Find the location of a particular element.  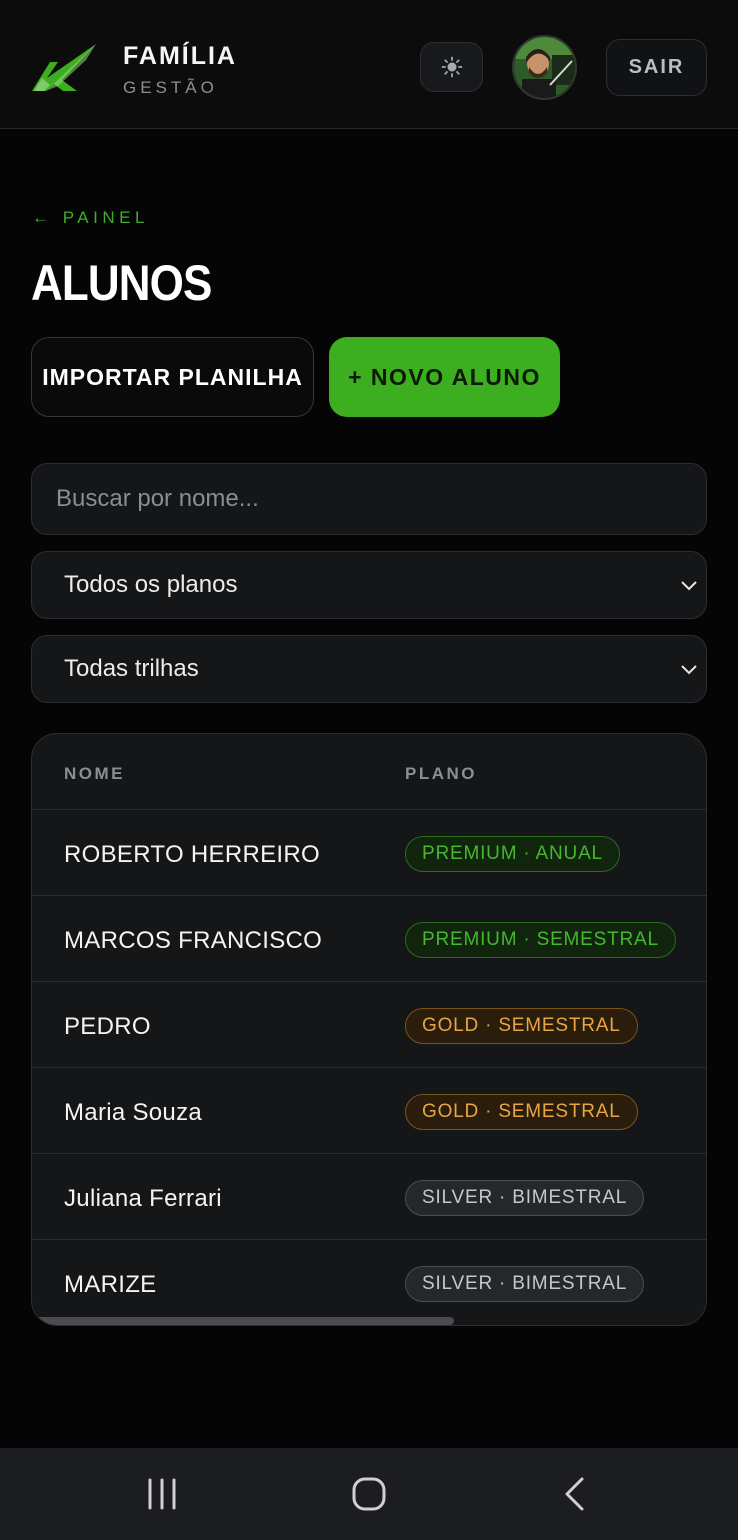

student-name: MARCOS FRANCISCO is located at coordinates (193, 940).